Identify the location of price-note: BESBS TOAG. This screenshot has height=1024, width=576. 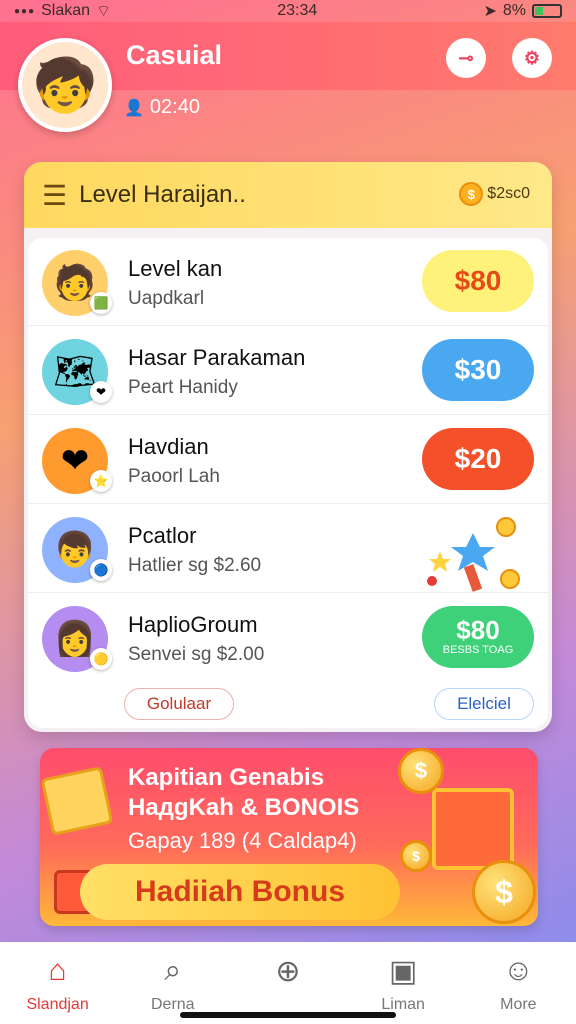
(478, 650).